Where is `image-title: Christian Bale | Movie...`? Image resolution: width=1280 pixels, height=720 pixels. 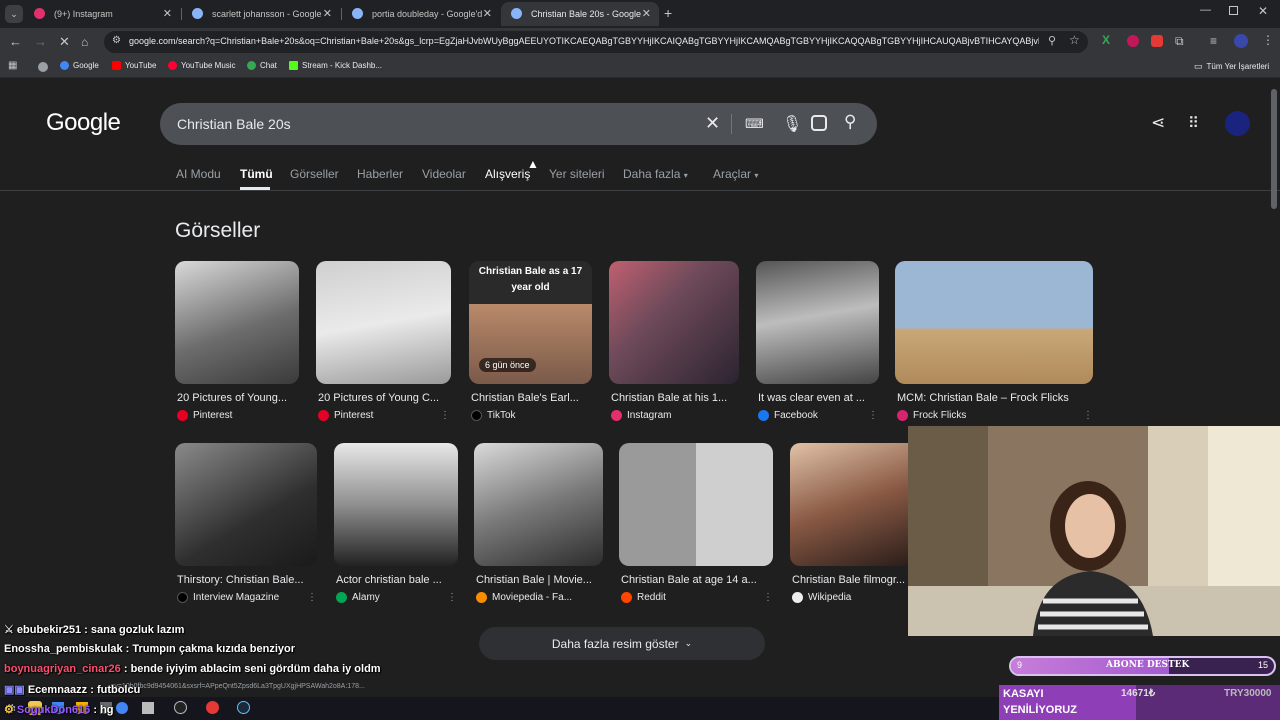 image-title: Christian Bale | Movie... is located at coordinates (539, 580).